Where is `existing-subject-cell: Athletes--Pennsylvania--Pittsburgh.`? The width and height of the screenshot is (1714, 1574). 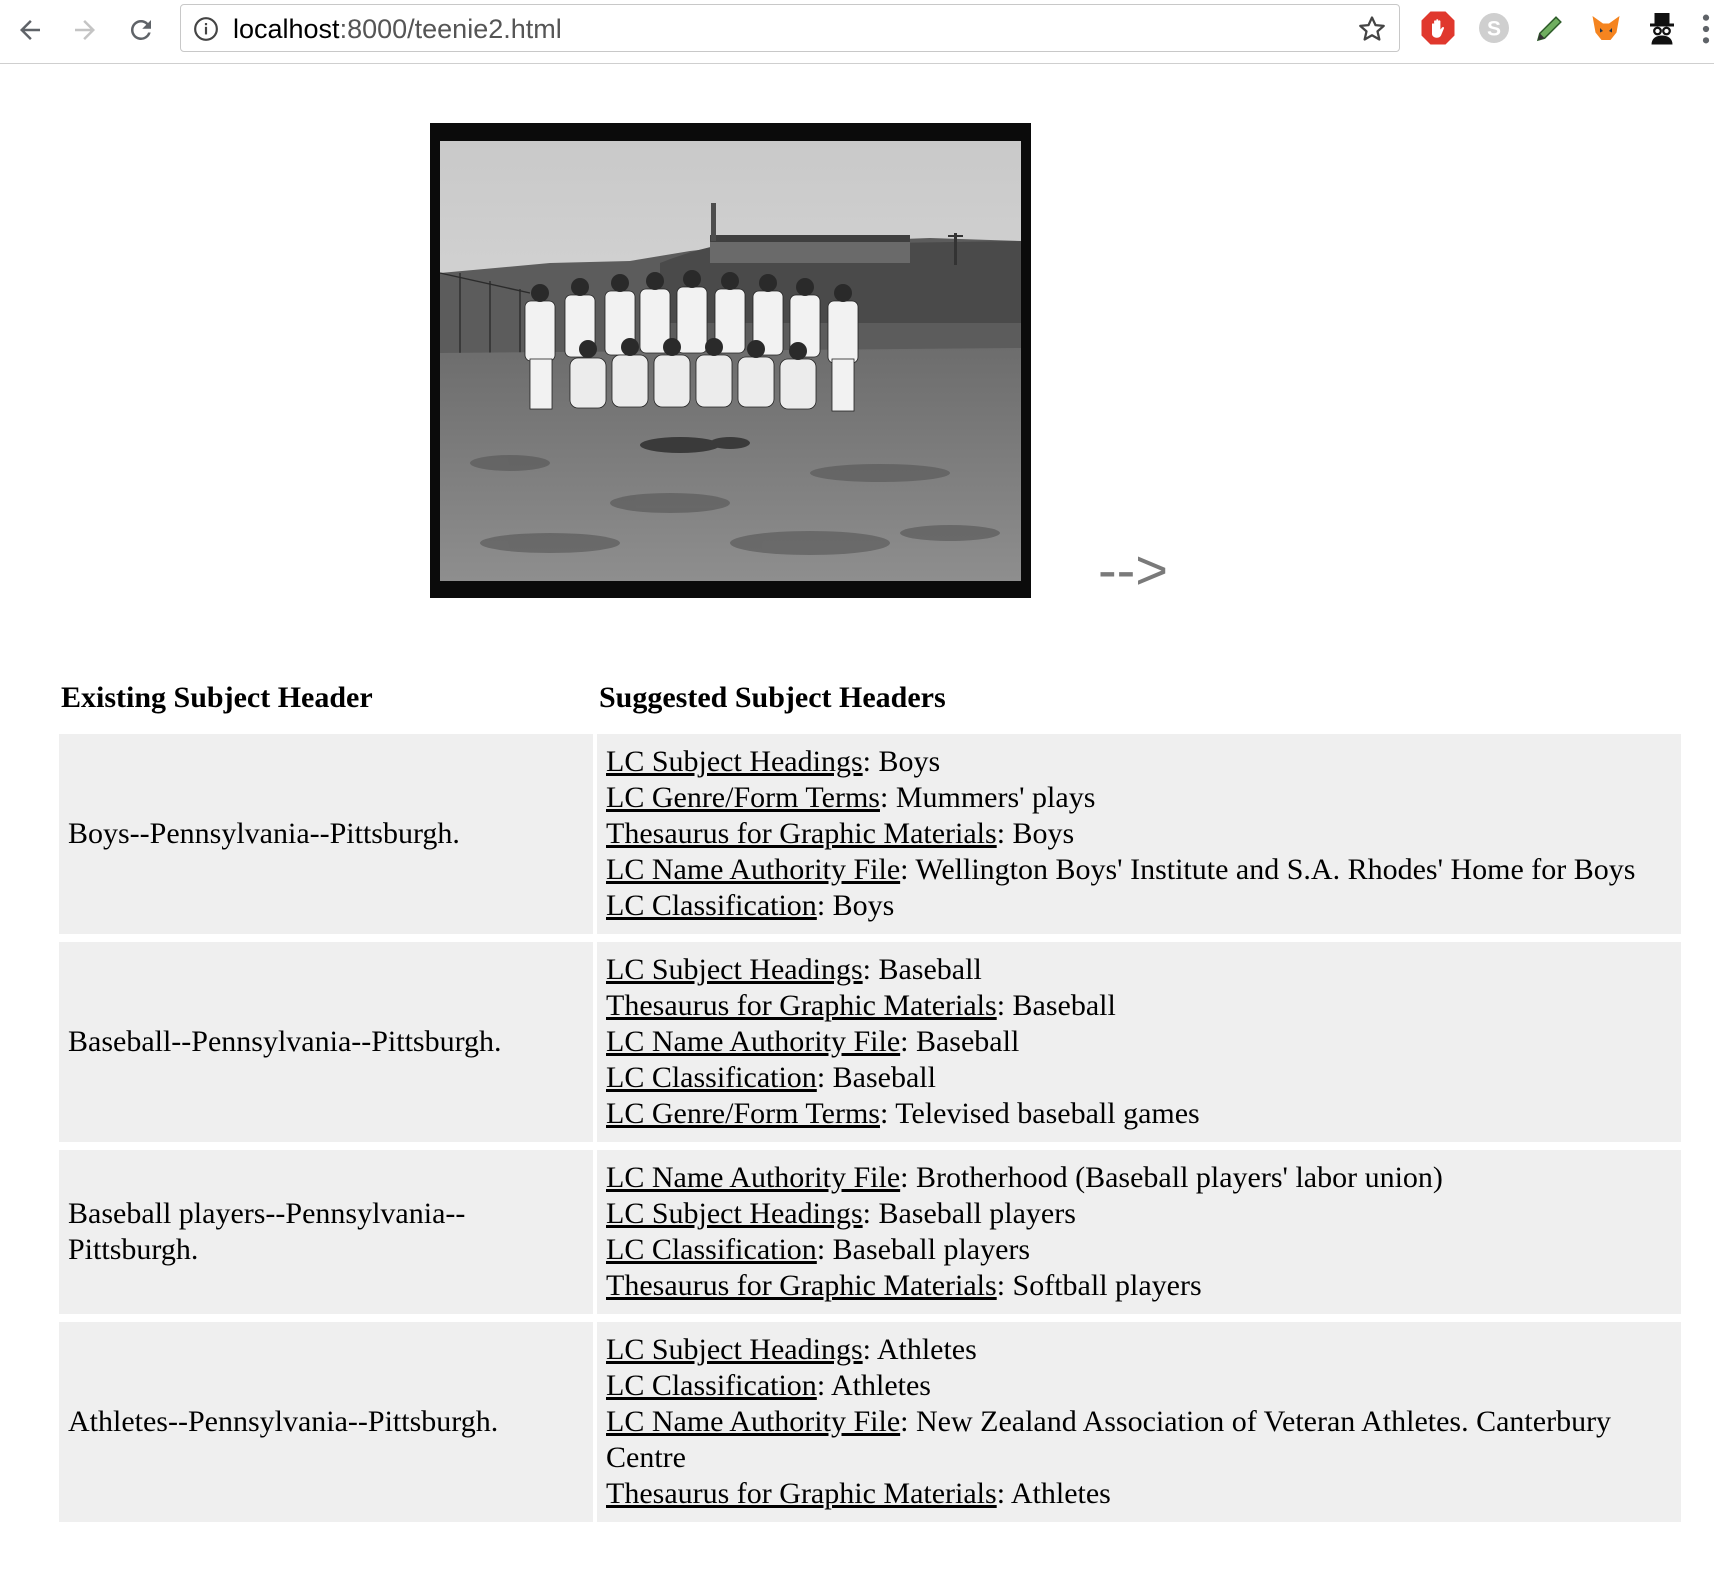 existing-subject-cell: Athletes--Pennsylvania--Pittsburgh. is located at coordinates (326, 1422).